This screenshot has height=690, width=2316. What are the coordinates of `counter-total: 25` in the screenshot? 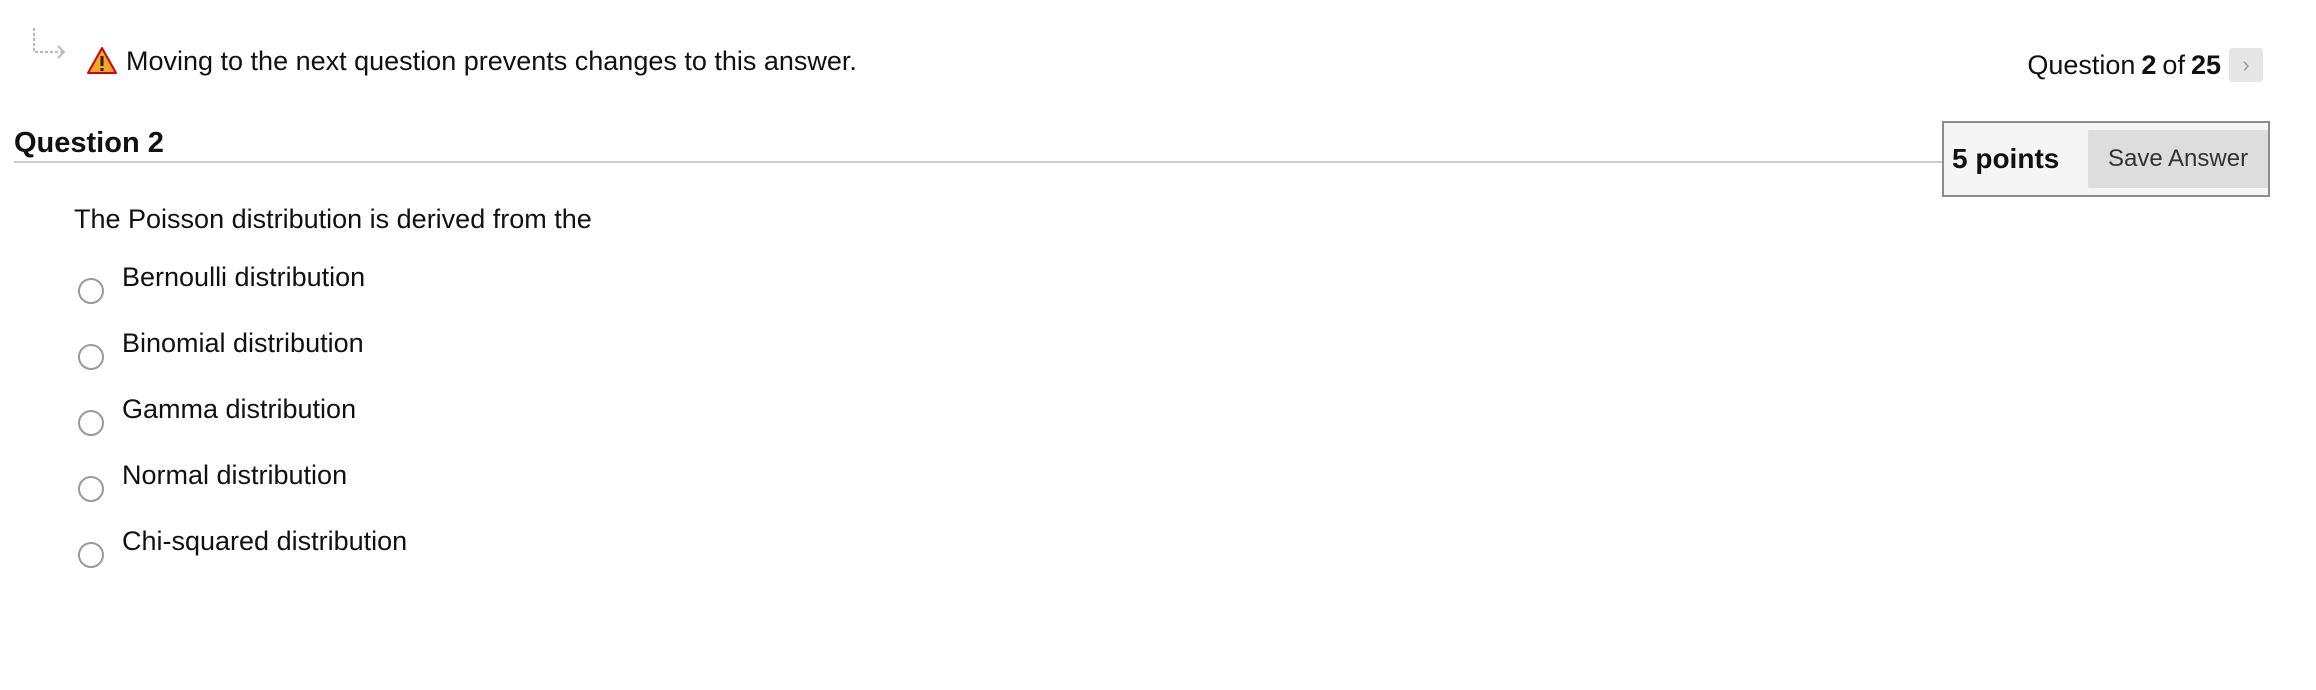 It's located at (2205, 64).